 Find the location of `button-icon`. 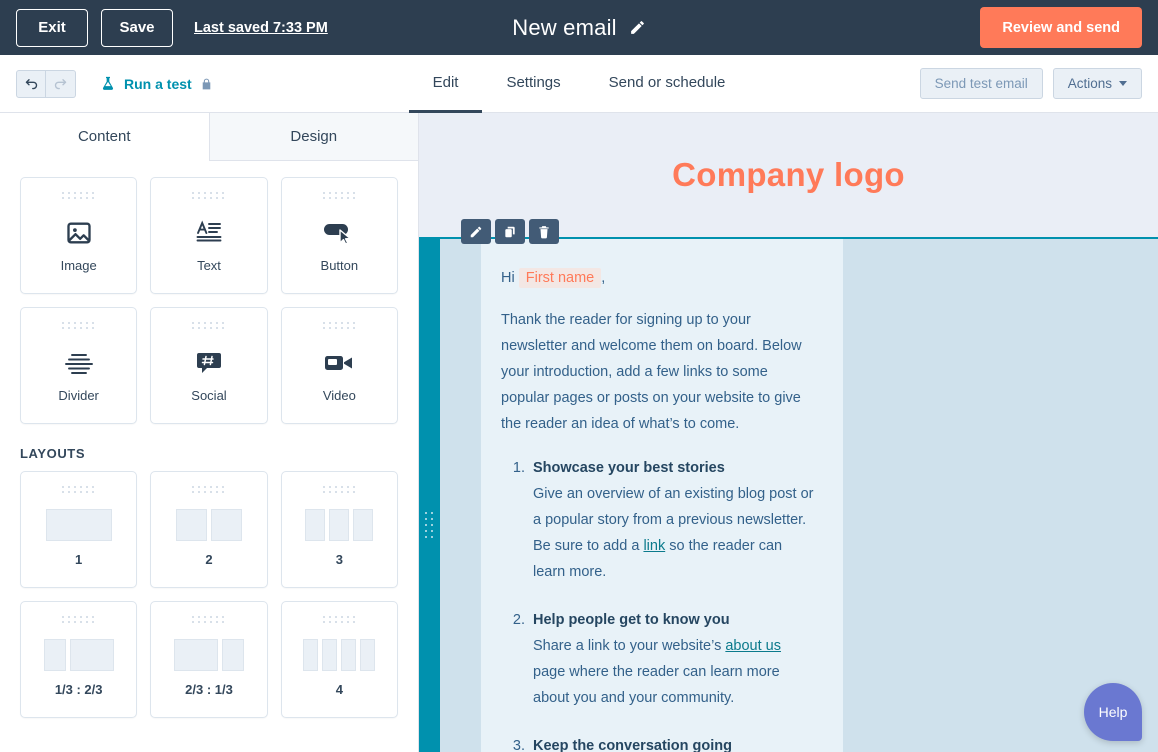

button-icon is located at coordinates (339, 233).